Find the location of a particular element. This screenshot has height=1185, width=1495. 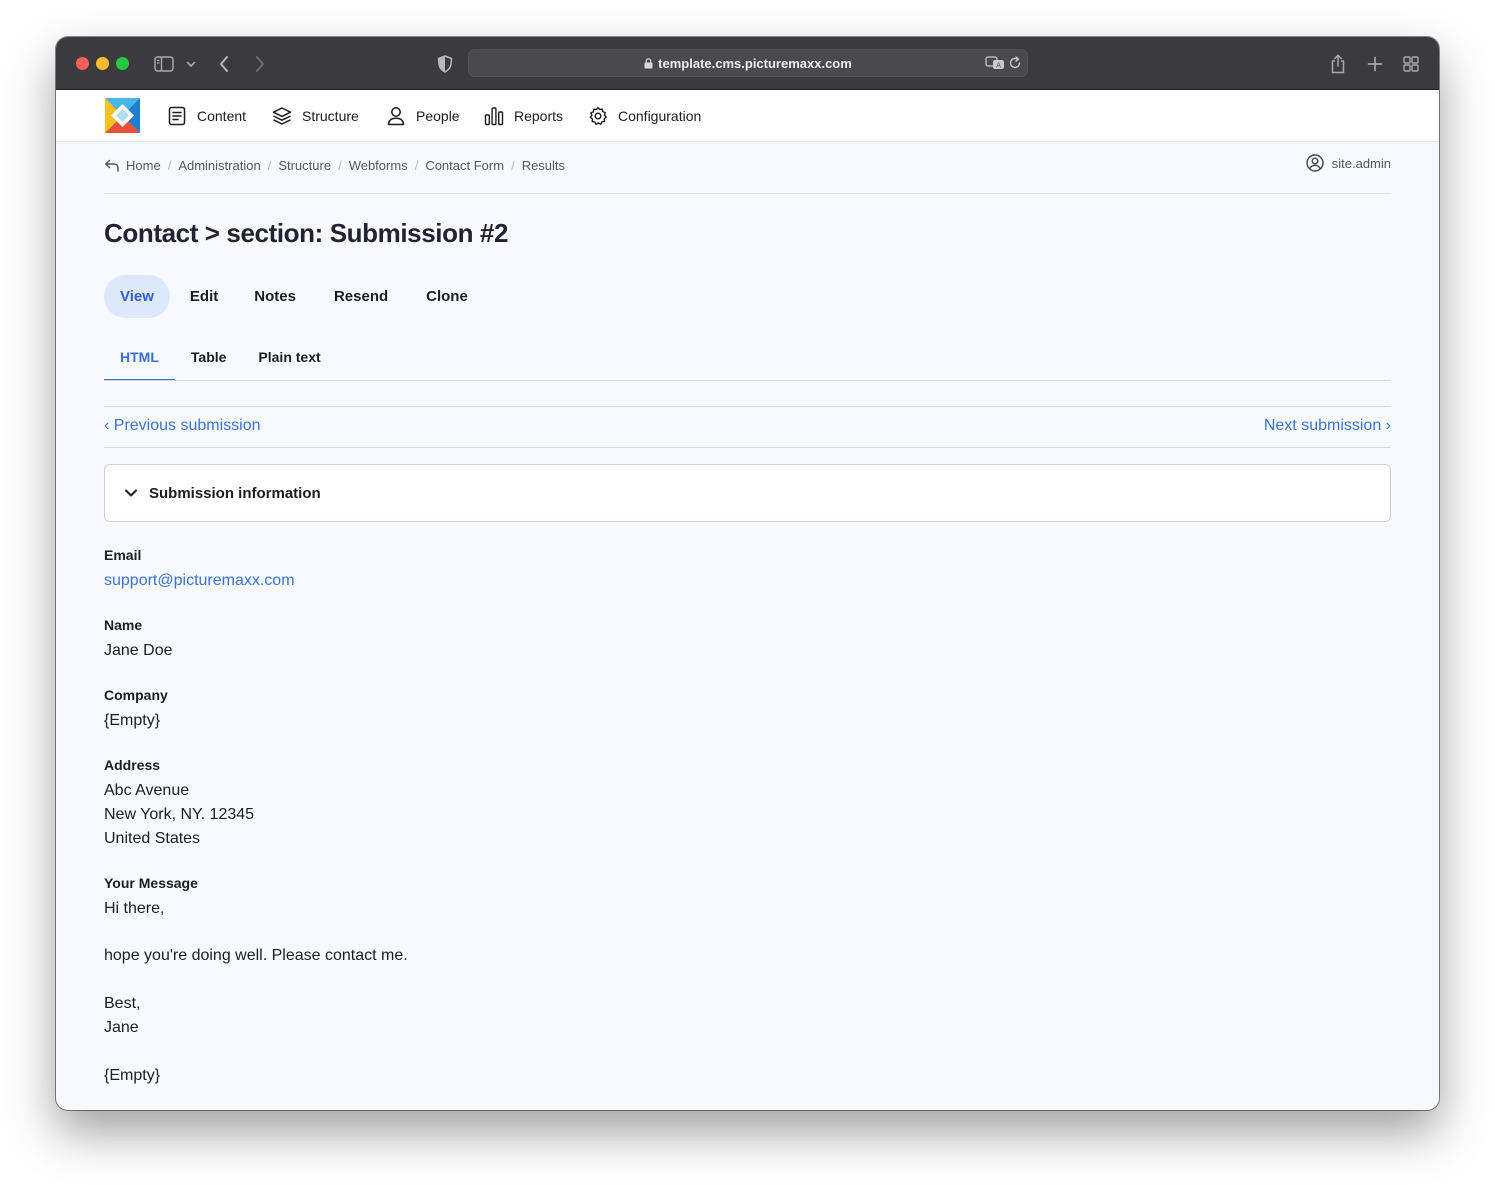

secondary-tabs: HTML Table Plain text is located at coordinates (220, 362).